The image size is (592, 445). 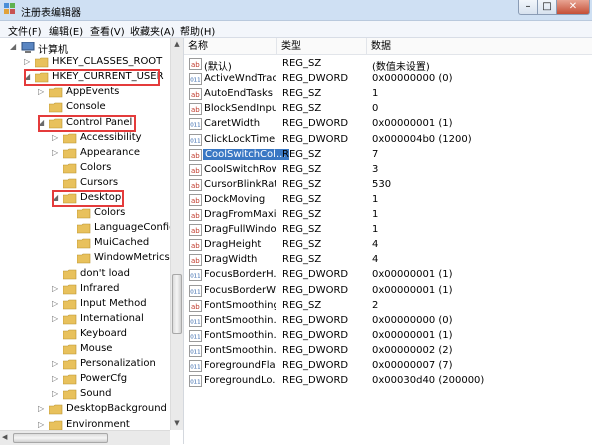 I want to click on tree-node: ◢ 计算机, so click(x=85, y=48).